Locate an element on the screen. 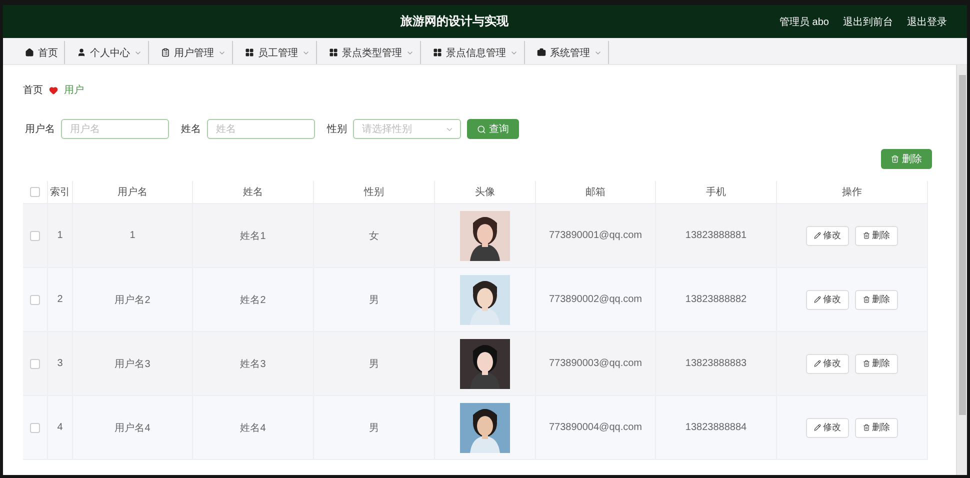  user-icon is located at coordinates (81, 52).